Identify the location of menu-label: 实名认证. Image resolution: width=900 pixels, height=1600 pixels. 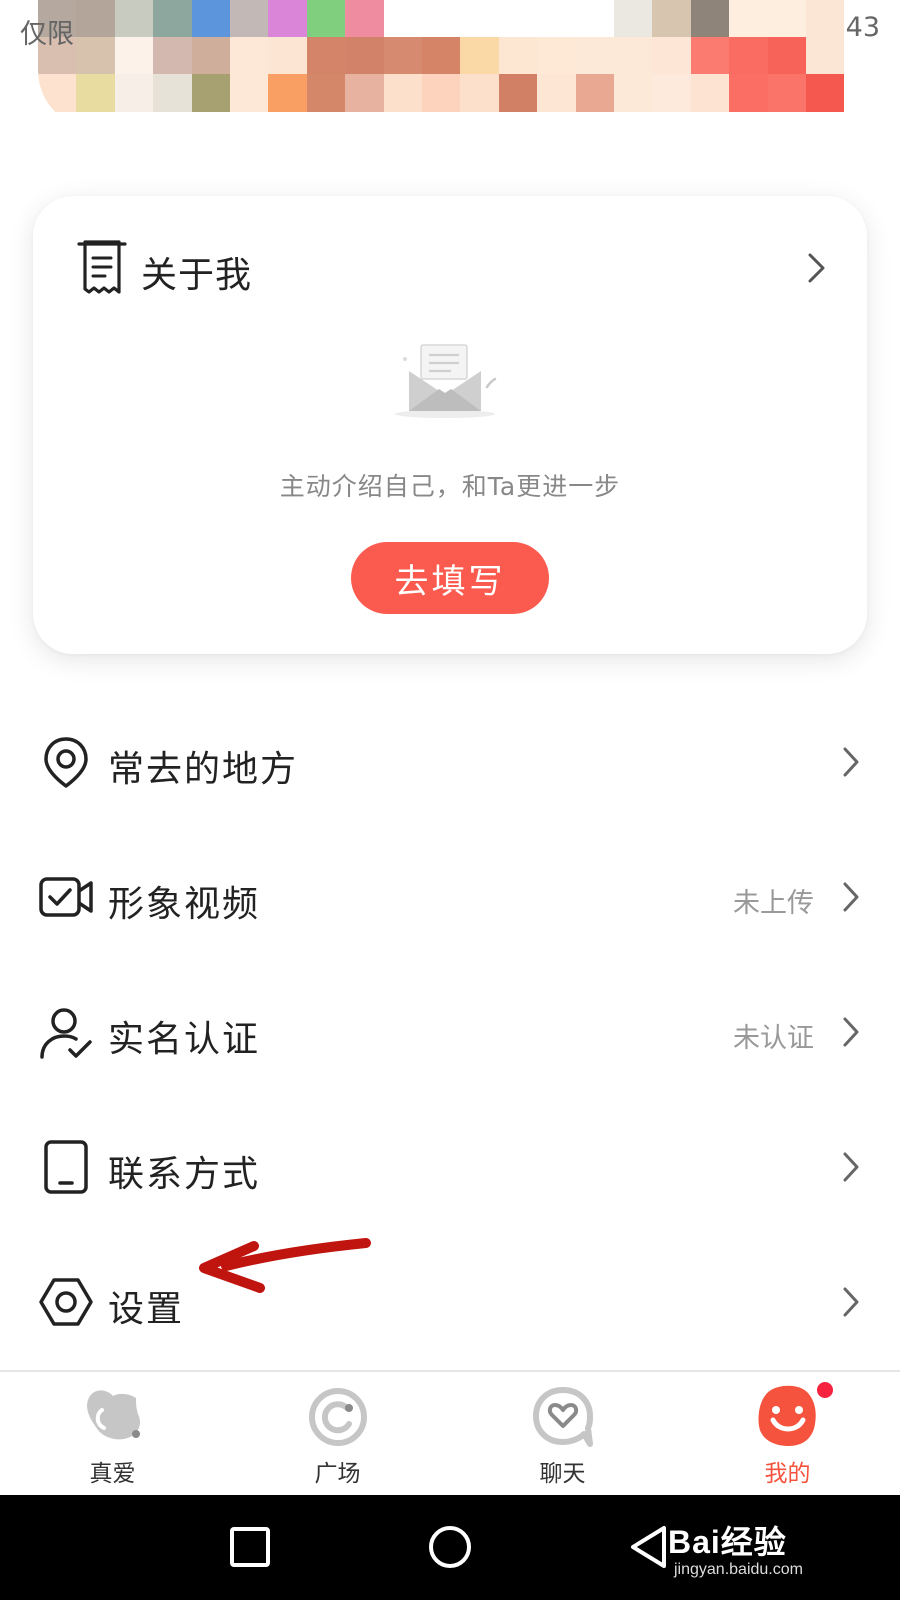
(184, 1039).